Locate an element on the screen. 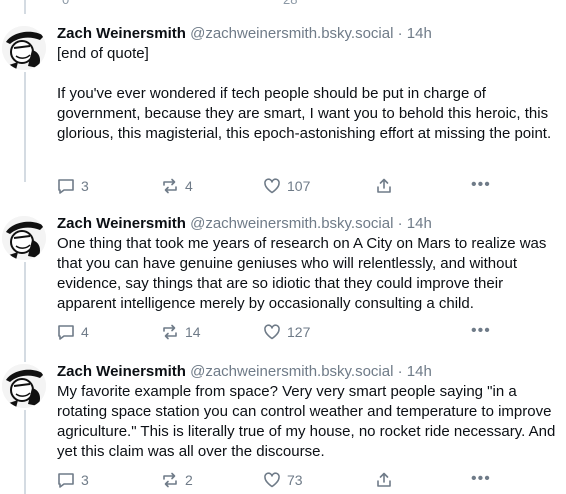 The image size is (566, 494). repost-button: 2 is located at coordinates (177, 480).